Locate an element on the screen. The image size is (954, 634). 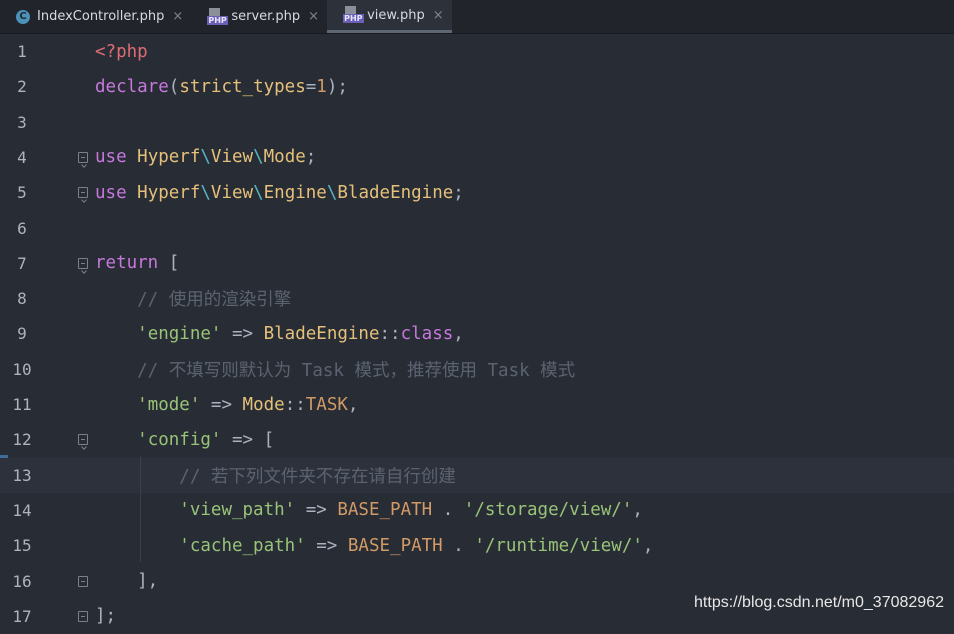
line-number: 7 is located at coordinates (22, 263).